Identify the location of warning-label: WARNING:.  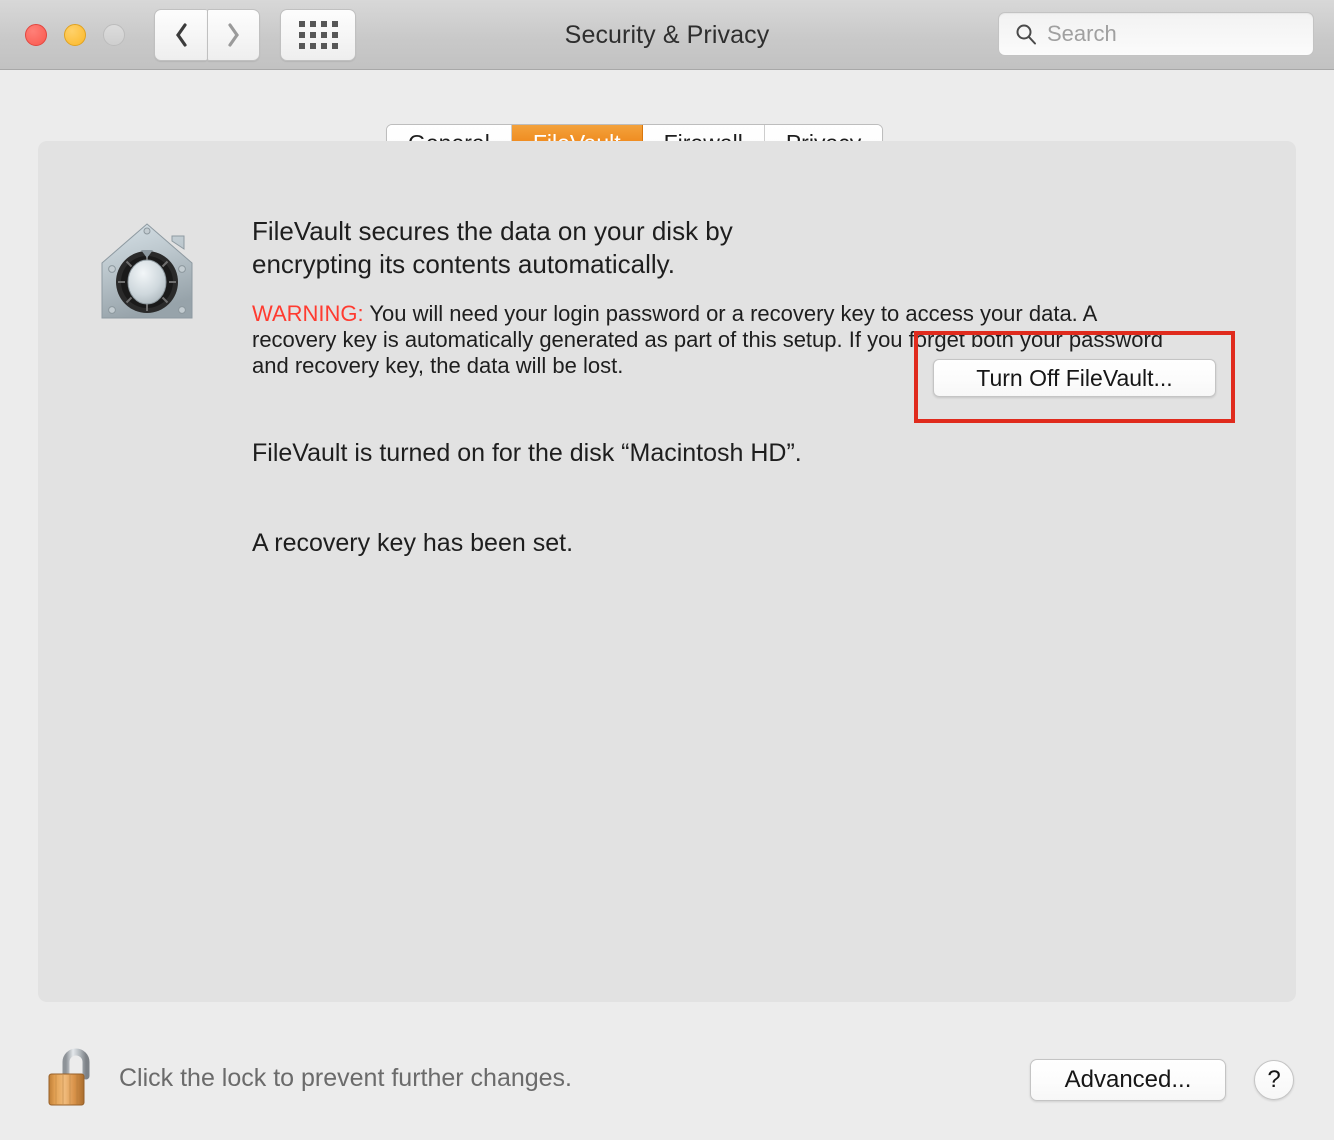
(308, 313).